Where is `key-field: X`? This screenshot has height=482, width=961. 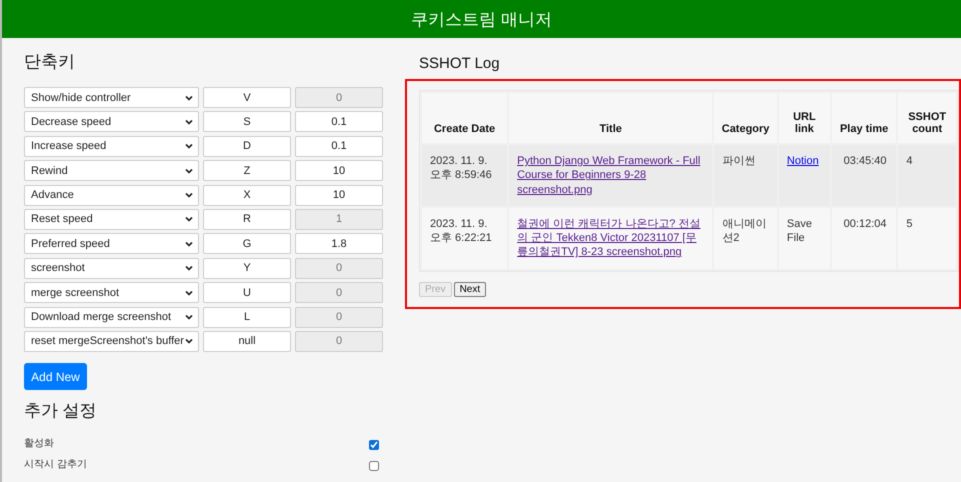
key-field: X is located at coordinates (247, 195).